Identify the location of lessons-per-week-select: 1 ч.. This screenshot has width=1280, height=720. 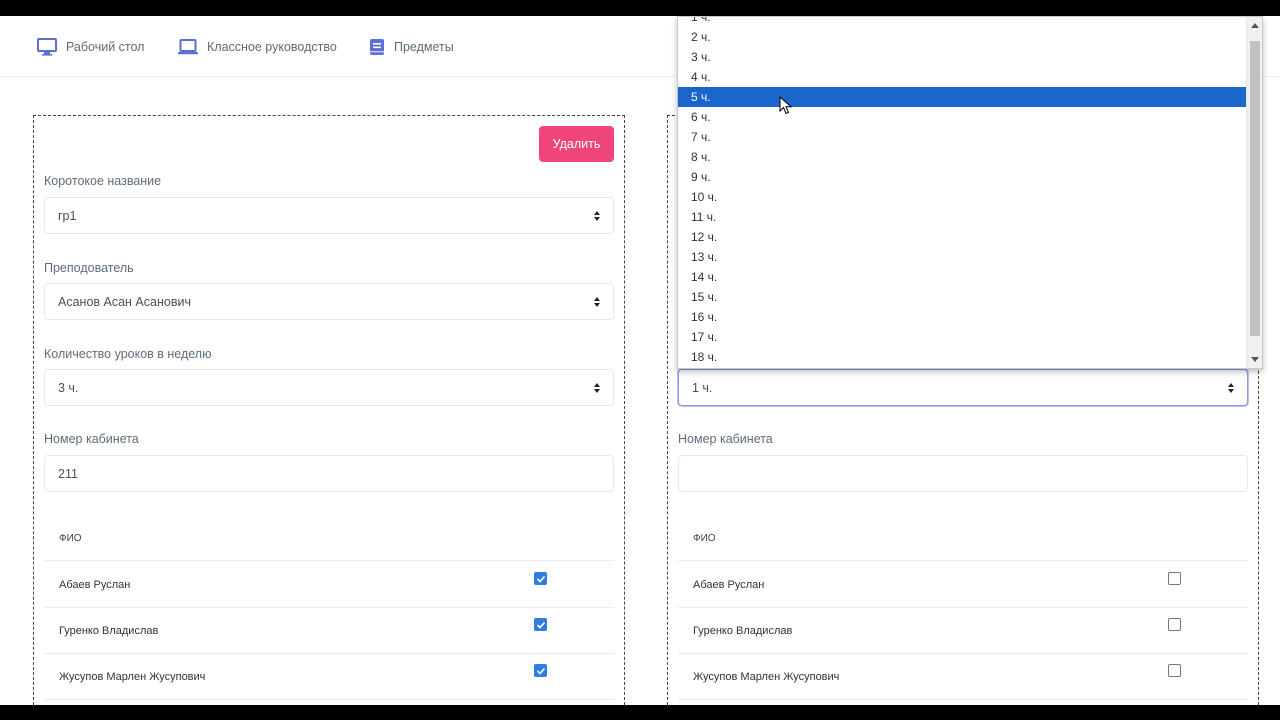
(963, 387).